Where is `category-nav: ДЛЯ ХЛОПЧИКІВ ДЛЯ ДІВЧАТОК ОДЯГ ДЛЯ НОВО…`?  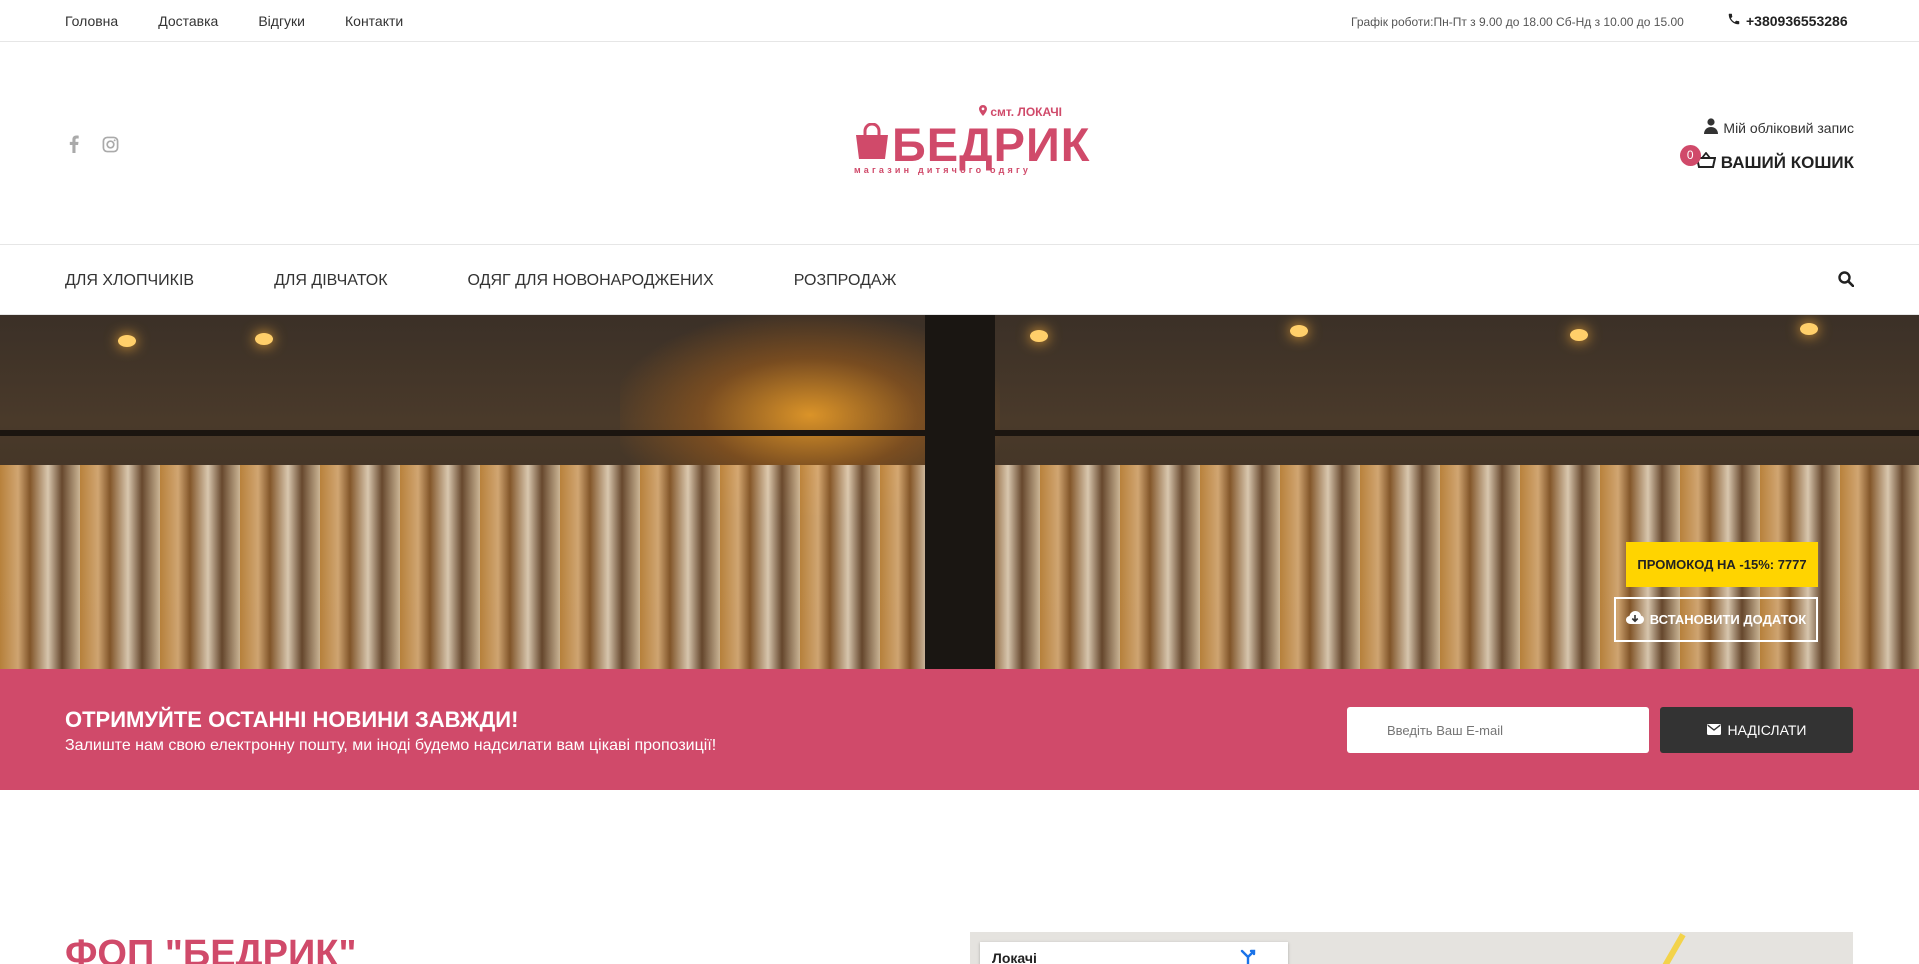 category-nav: ДЛЯ ХЛОПЧИКІВ ДЛЯ ДІВЧАТОК ОДЯГ ДЛЯ НОВО… is located at coordinates (959, 279).